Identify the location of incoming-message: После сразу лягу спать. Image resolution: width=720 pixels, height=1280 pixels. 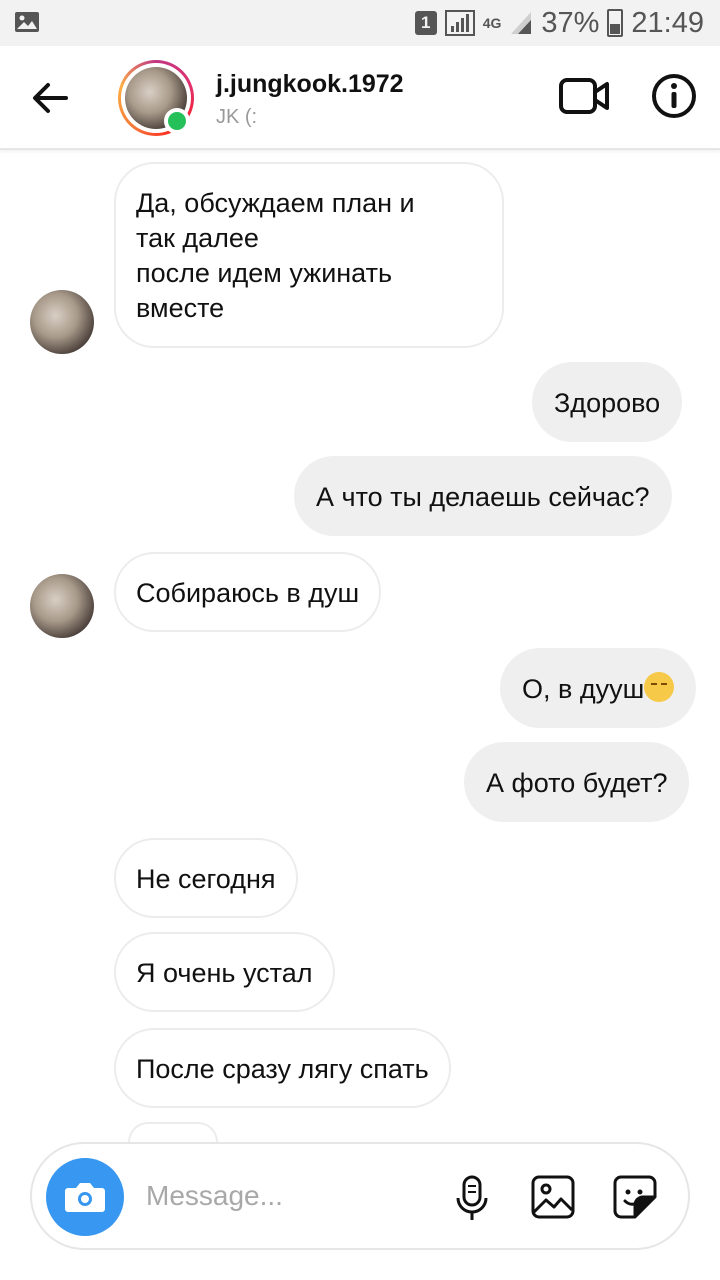
(282, 1068).